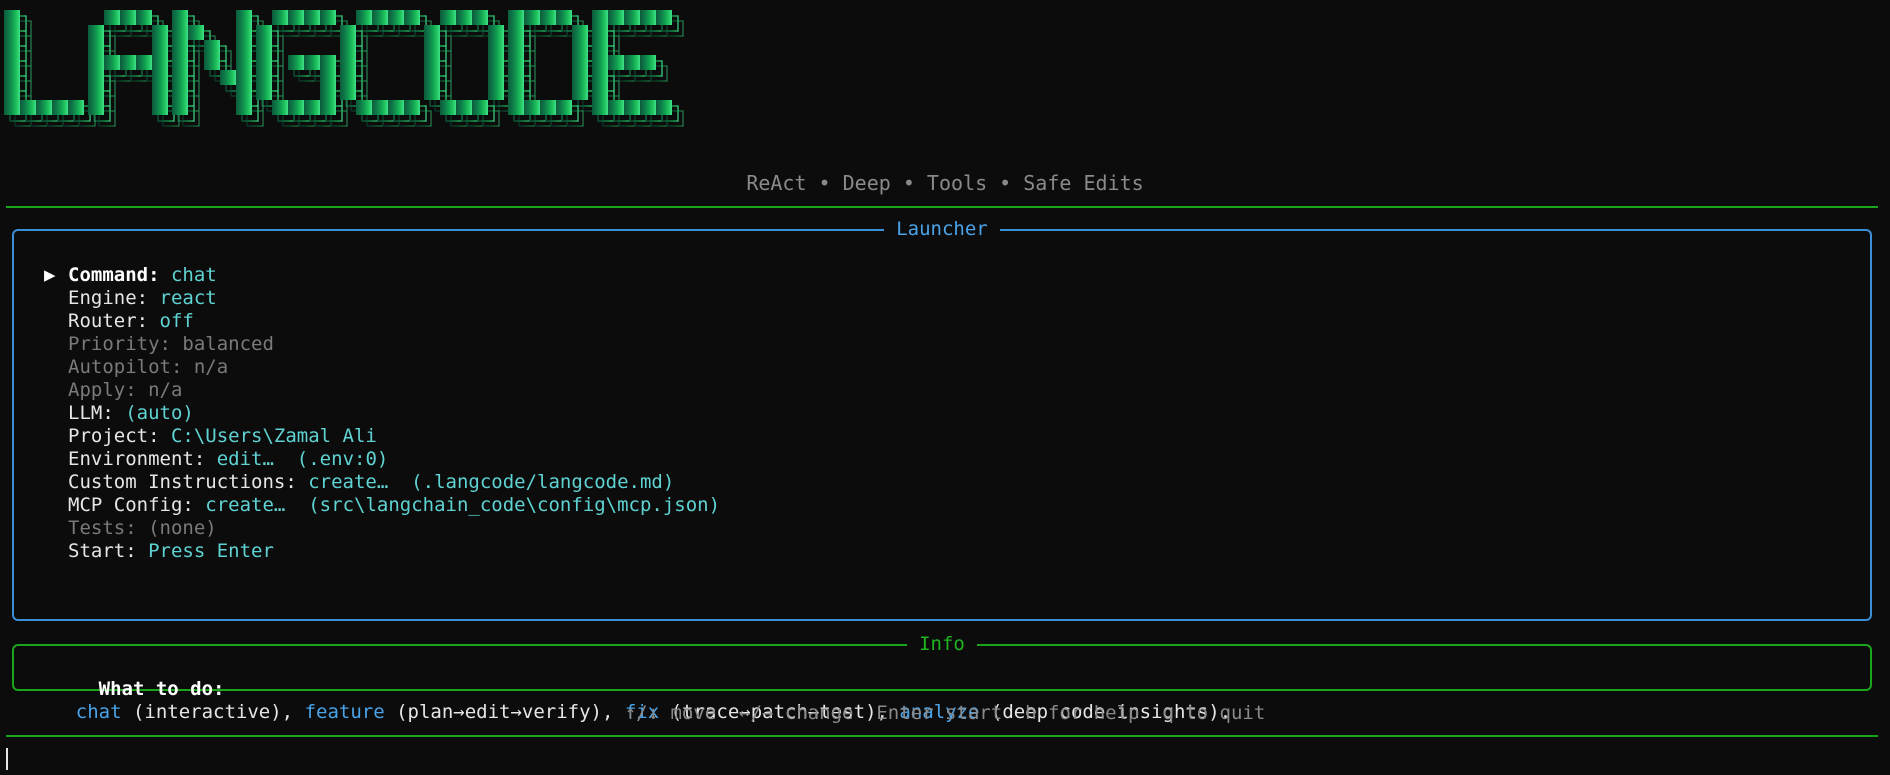 The height and width of the screenshot is (775, 1890). I want to click on launcher-item-value: (none), so click(182, 528).